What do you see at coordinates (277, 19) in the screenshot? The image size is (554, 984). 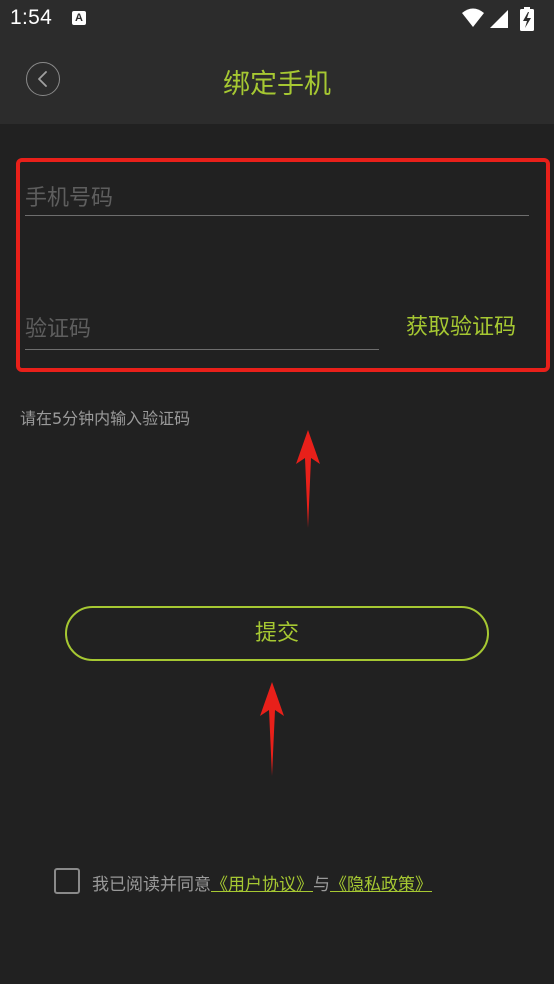 I see `status-bar: 1:54 A` at bounding box center [277, 19].